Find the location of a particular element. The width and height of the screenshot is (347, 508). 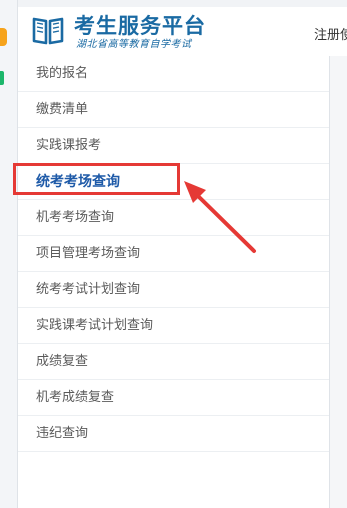

header: 考生服务平台 湖北省高等教育自学考试 注册使 is located at coordinates (182, 28).